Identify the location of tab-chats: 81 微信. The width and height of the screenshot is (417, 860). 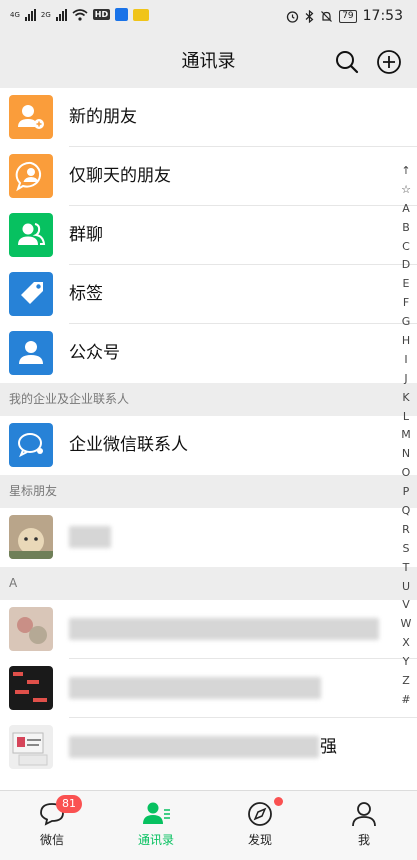
(52, 825).